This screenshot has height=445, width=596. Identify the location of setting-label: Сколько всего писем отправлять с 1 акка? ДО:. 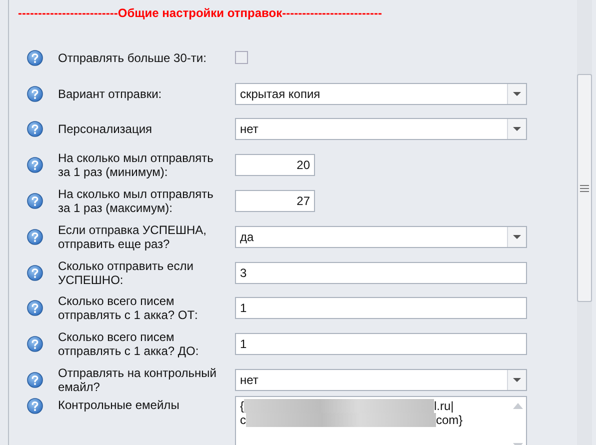
(129, 344).